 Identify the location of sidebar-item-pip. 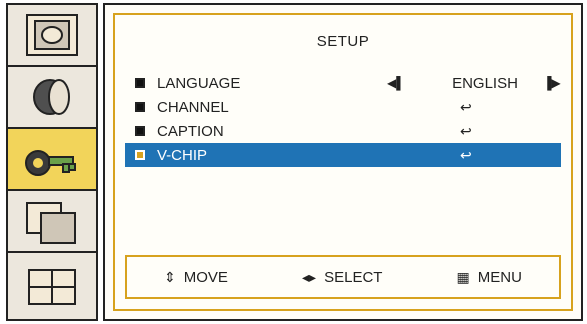
(52, 222).